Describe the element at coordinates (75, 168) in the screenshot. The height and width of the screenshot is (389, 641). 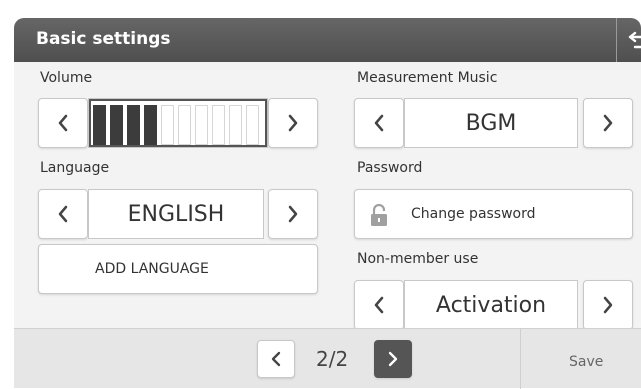
I see `language-label: Language` at that location.